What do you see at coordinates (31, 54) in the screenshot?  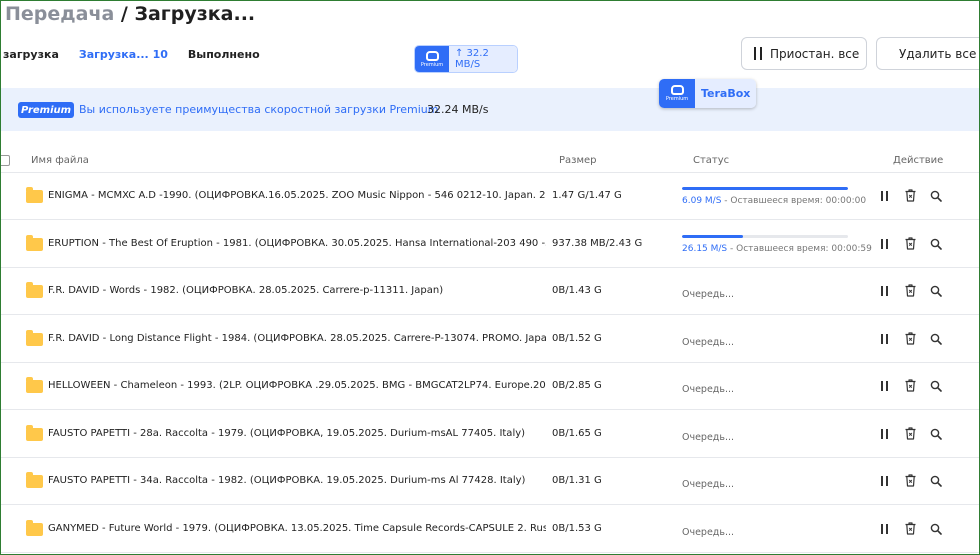 I see `tab-upload: загрузка` at bounding box center [31, 54].